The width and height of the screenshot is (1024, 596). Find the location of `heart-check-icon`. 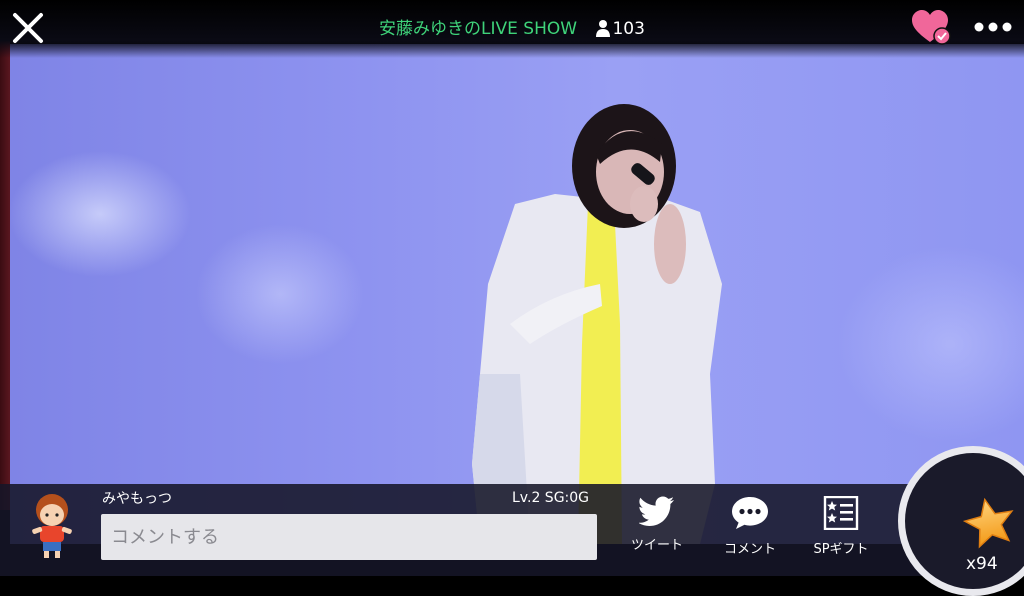

heart-check-icon is located at coordinates (931, 27).